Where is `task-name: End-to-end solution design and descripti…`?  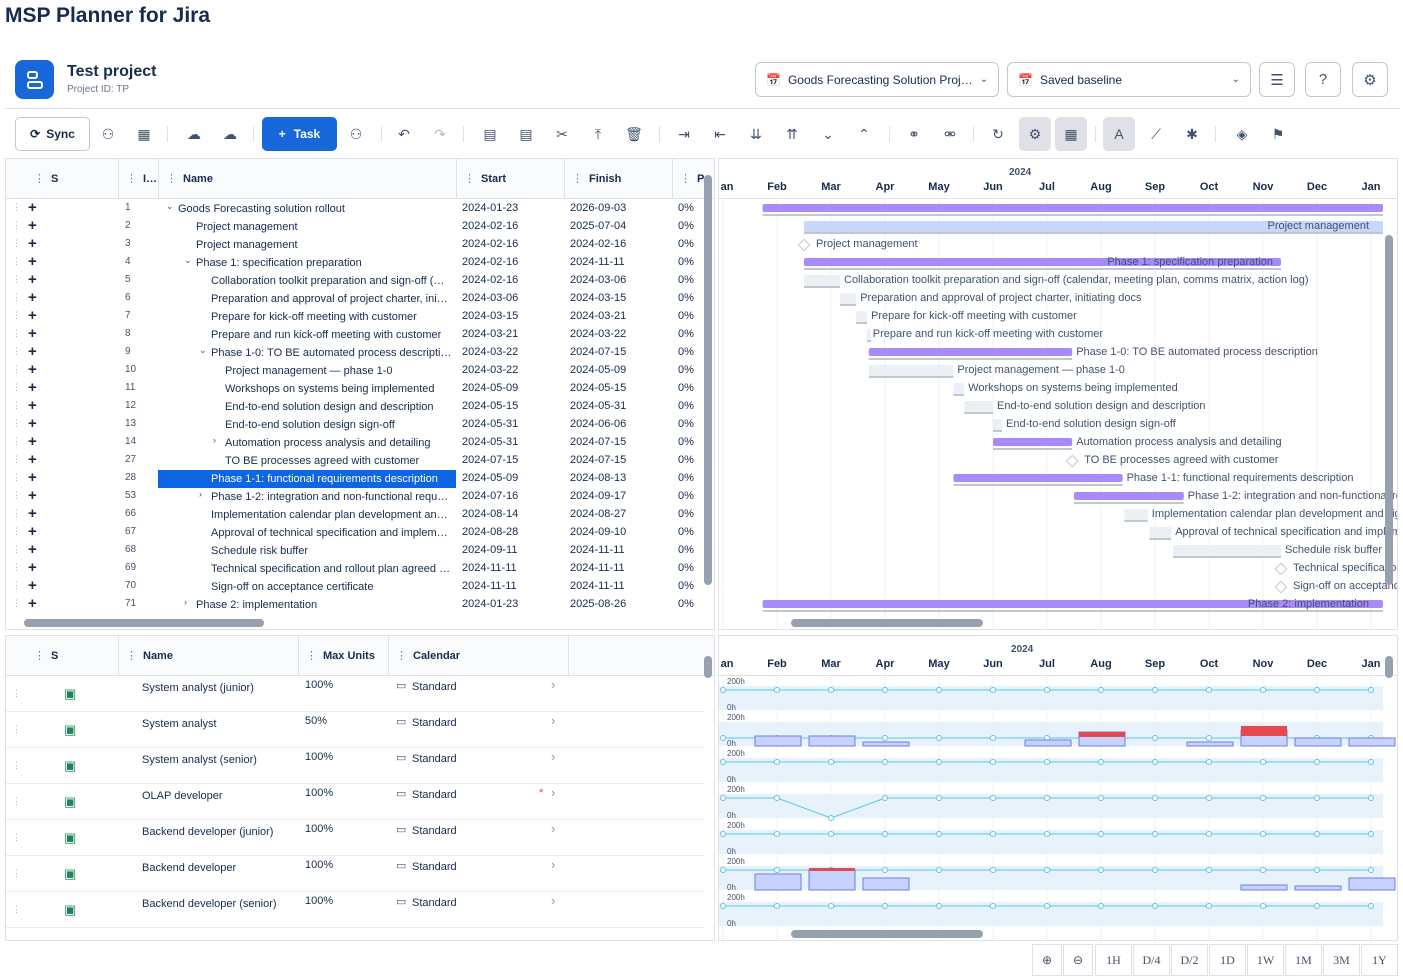 task-name: End-to-end solution design and descripti… is located at coordinates (329, 407).